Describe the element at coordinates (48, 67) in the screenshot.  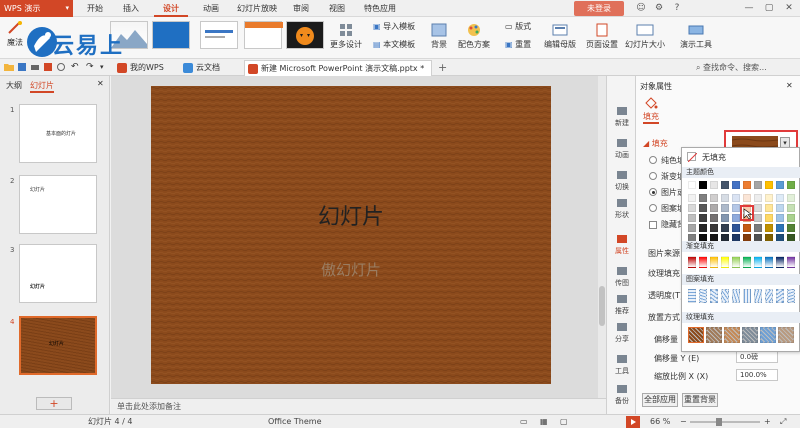
I see `export-pdf-icon` at that location.